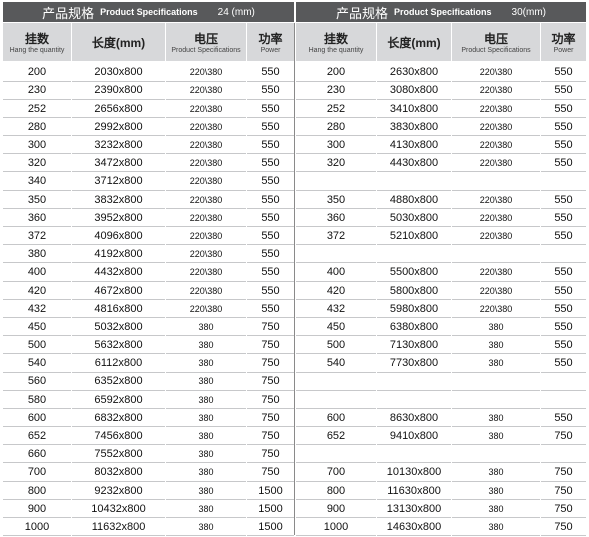 The width and height of the screenshot is (589, 537). Describe the element at coordinates (441, 218) in the screenshot. I see `table-row: 360 5030x800 220\380 550` at that location.